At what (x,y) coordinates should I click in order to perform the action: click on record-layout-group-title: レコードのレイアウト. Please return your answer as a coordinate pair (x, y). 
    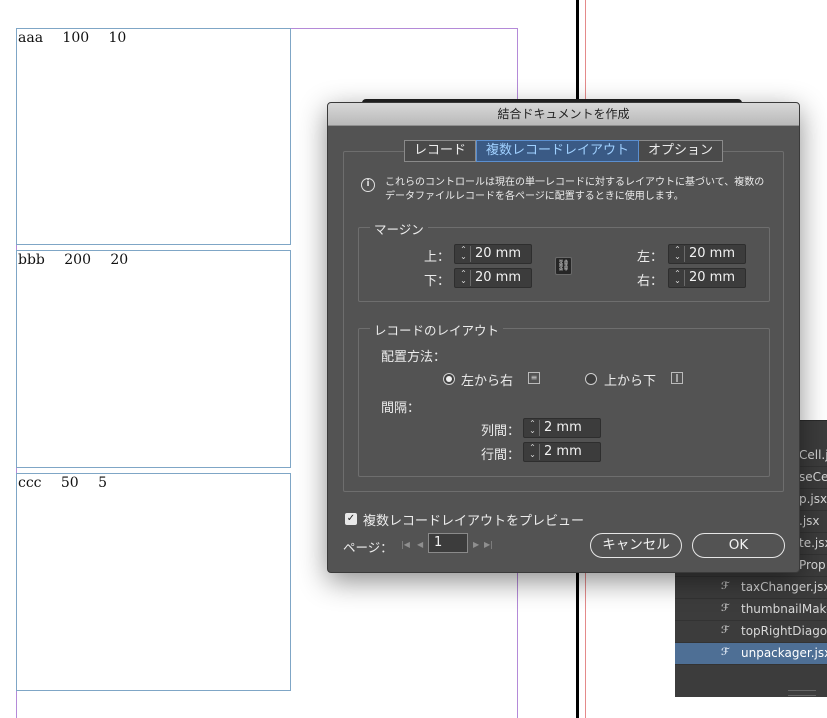
    Looking at the image, I should click on (437, 329).